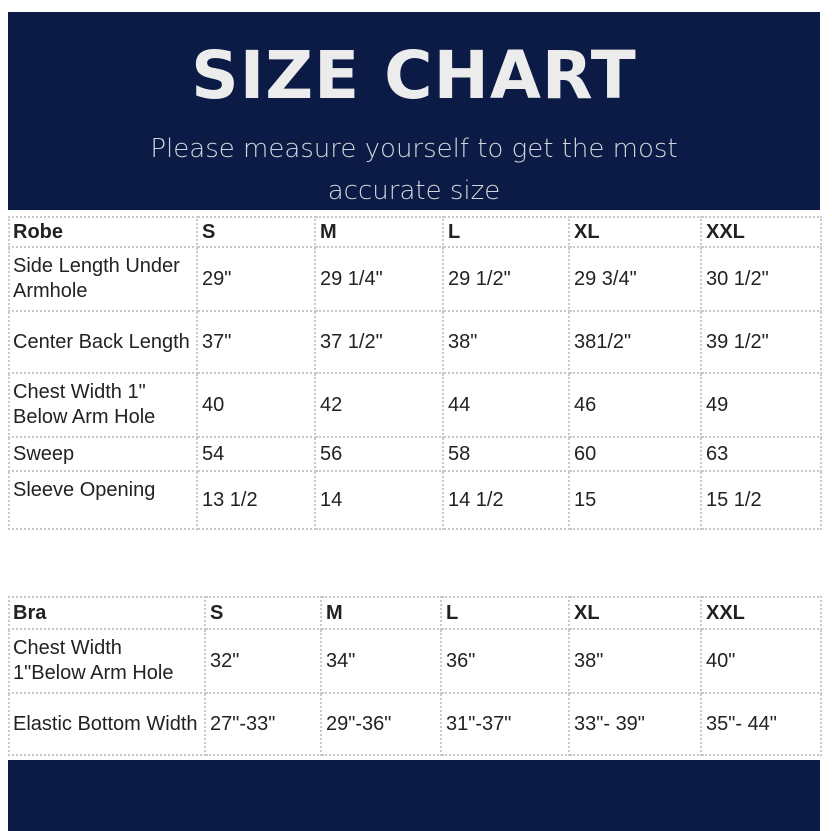 Image resolution: width=832 pixels, height=831 pixels. Describe the element at coordinates (505, 661) in the screenshot. I see `table-cell: 36"` at that location.